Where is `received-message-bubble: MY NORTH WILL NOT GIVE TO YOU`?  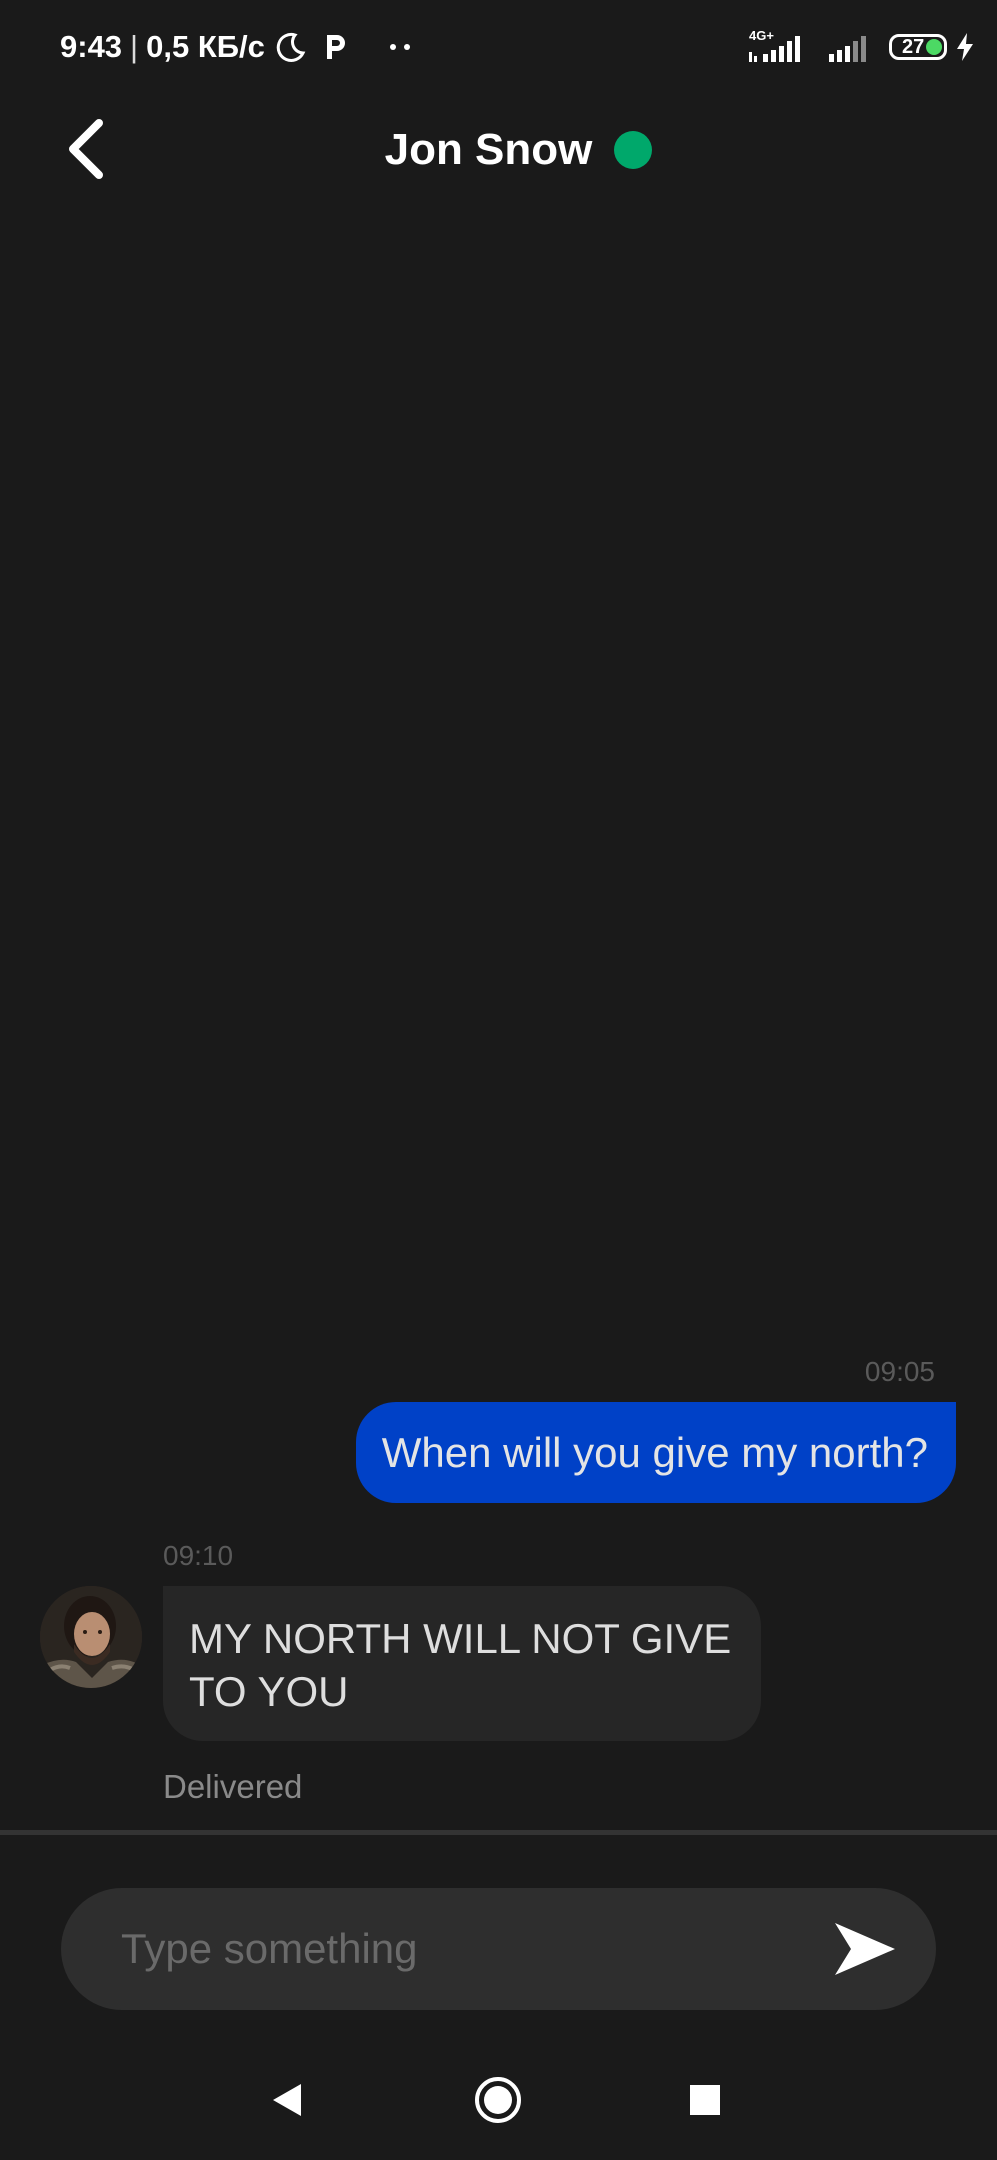 received-message-bubble: MY NORTH WILL NOT GIVE TO YOU is located at coordinates (462, 1663).